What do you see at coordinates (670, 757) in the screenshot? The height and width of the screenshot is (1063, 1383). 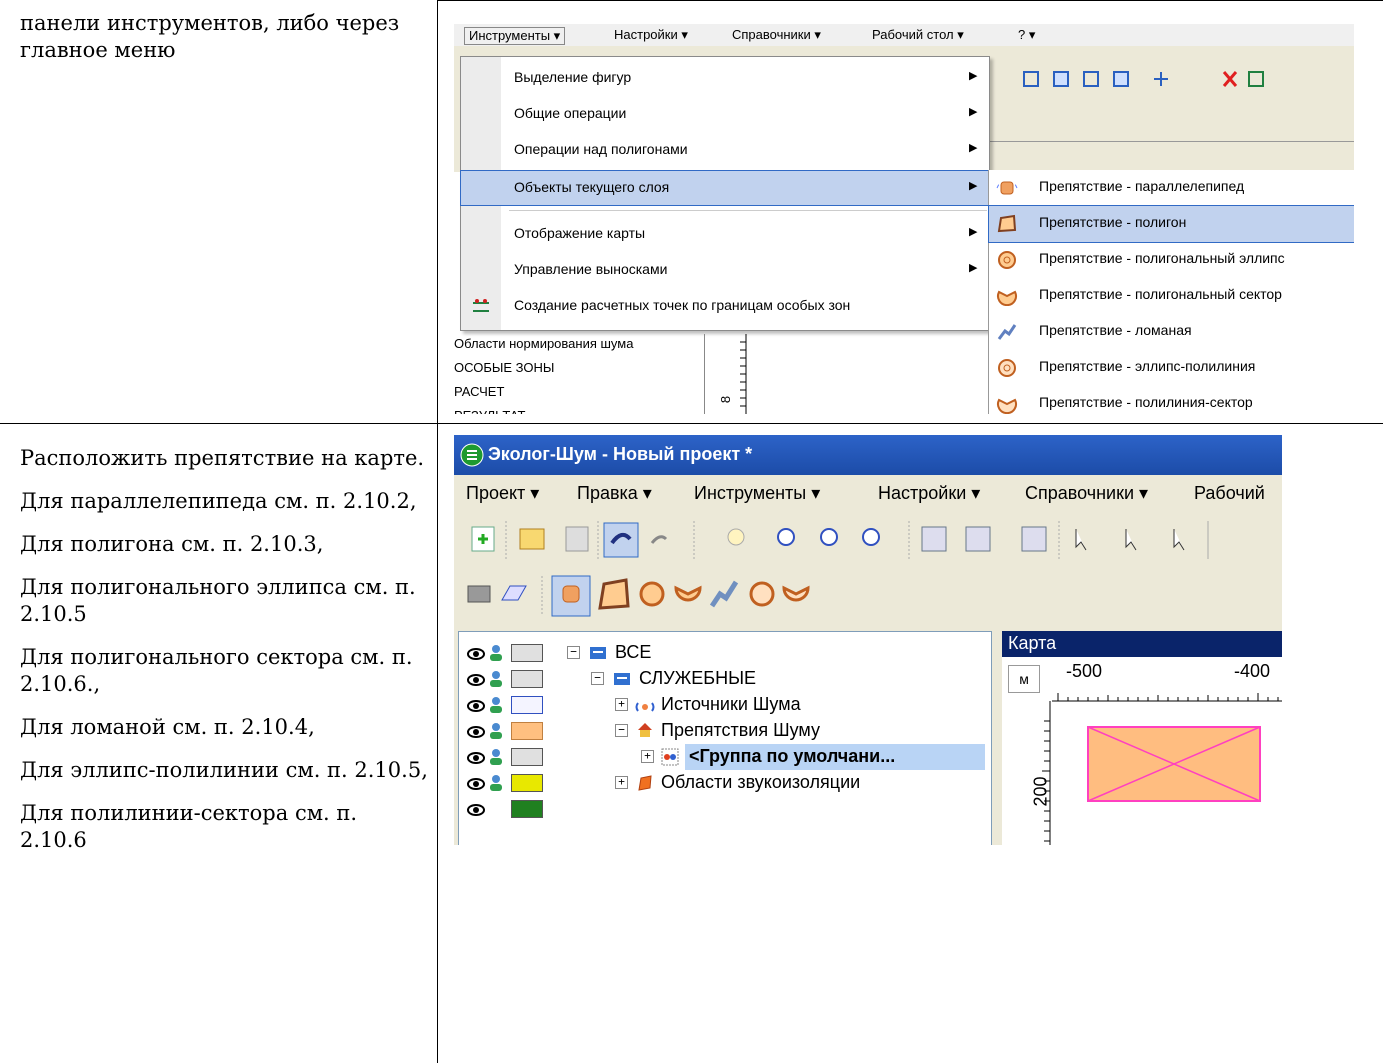 I see `group-icon` at bounding box center [670, 757].